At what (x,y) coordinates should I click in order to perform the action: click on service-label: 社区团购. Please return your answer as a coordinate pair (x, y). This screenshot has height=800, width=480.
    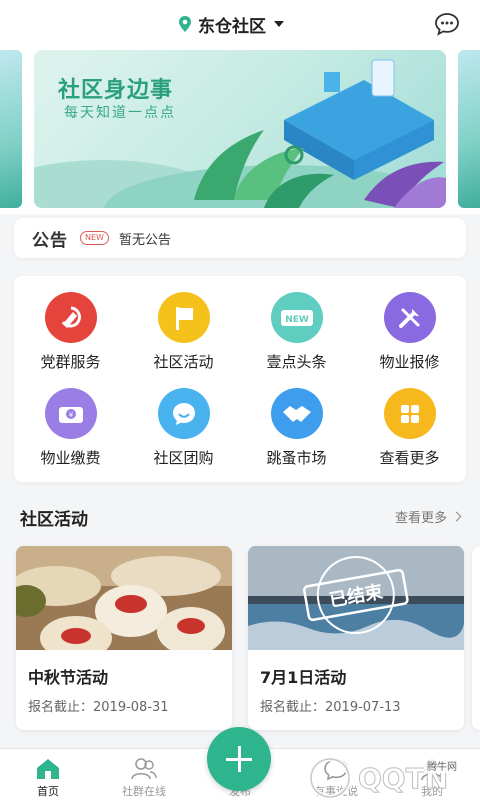
    Looking at the image, I should click on (183, 458).